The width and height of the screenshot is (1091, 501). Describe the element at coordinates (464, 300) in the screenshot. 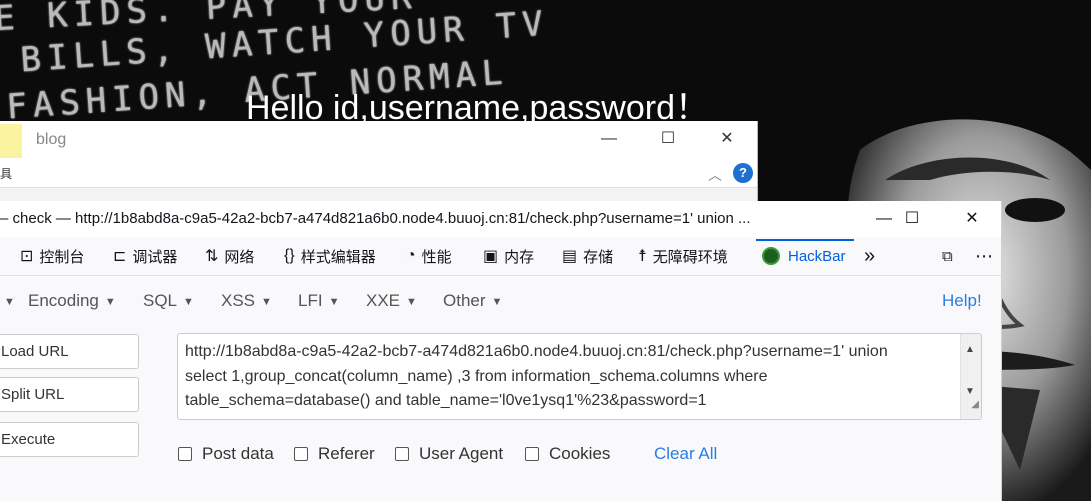

I see `menu-label: Other` at that location.